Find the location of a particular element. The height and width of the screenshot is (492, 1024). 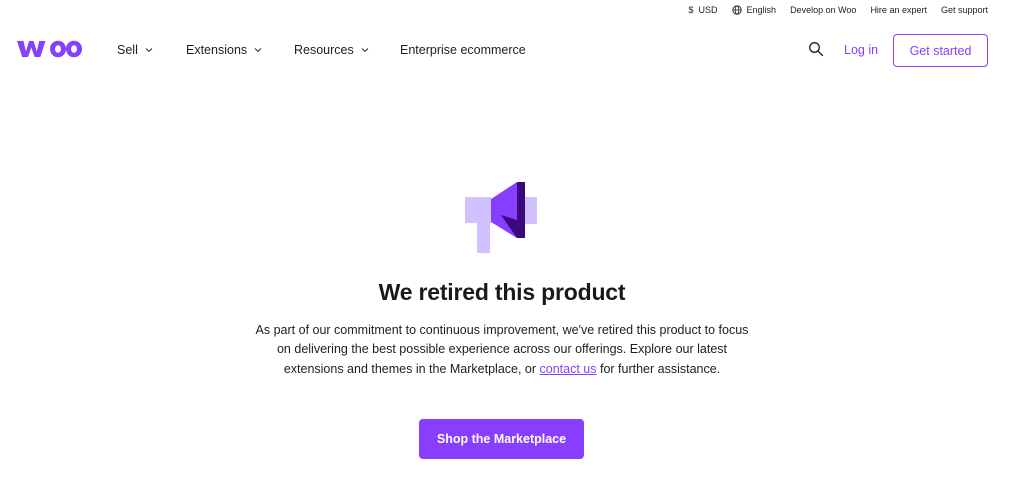

menu-item-resources: Resources is located at coordinates (347, 50).